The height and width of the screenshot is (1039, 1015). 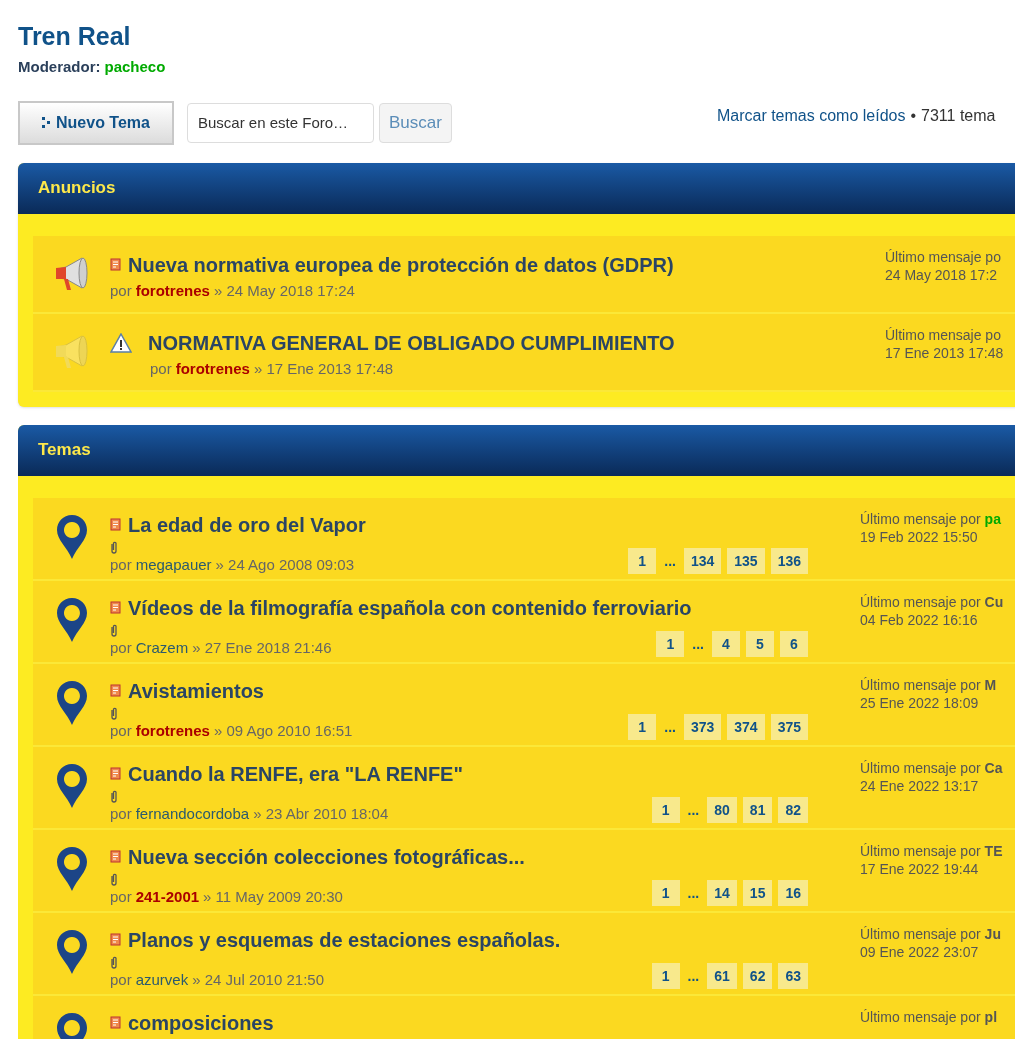 I want to click on topic-title: NORMATIVA GENERAL DE OBLIGADO CUMPLIMIENTO, so click(x=411, y=342).